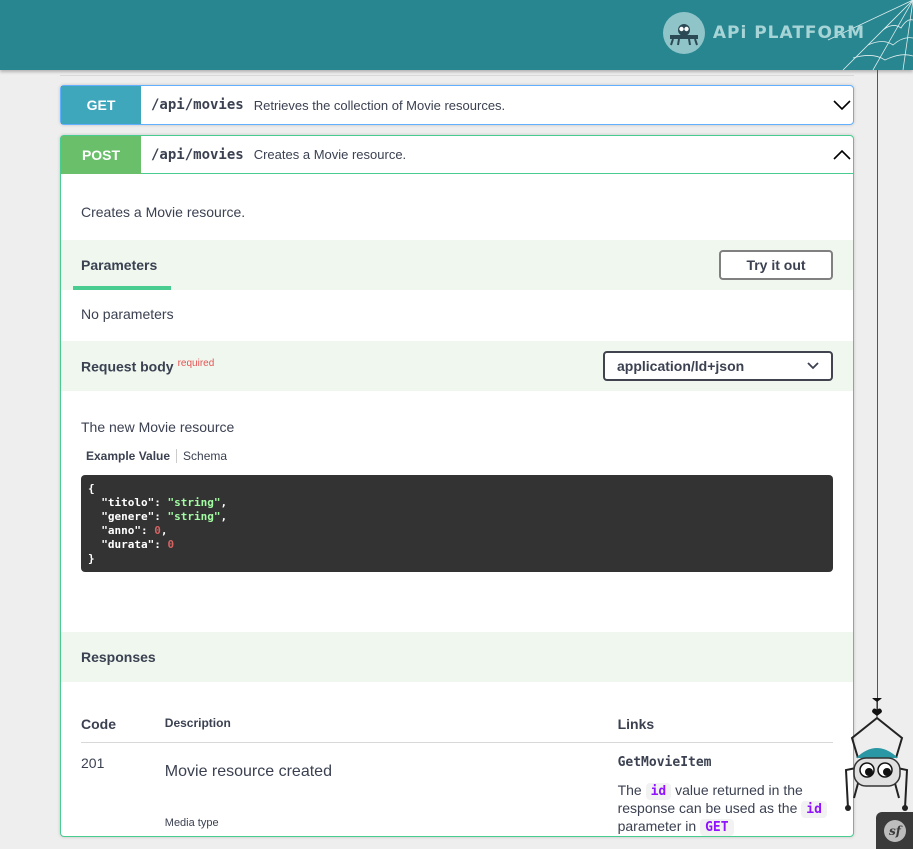  What do you see at coordinates (459, 456) in the screenshot?
I see `example-tabs: Example Value Schema` at bounding box center [459, 456].